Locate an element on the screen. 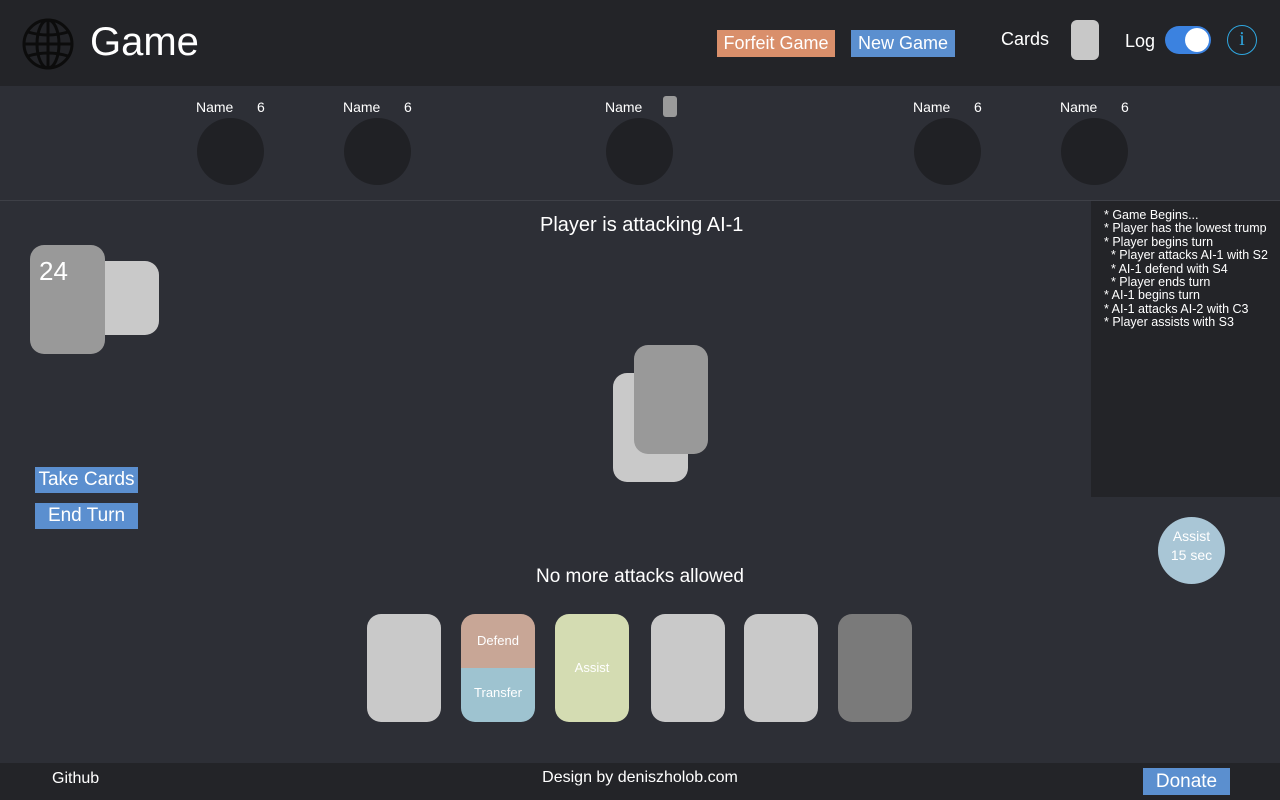  defend-option: Defend is located at coordinates (498, 641).